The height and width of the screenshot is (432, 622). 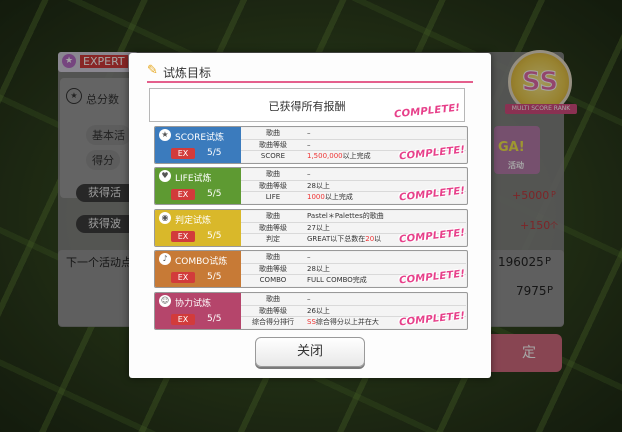 What do you see at coordinates (193, 221) in the screenshot?
I see `goal-name: 判定试炼` at bounding box center [193, 221].